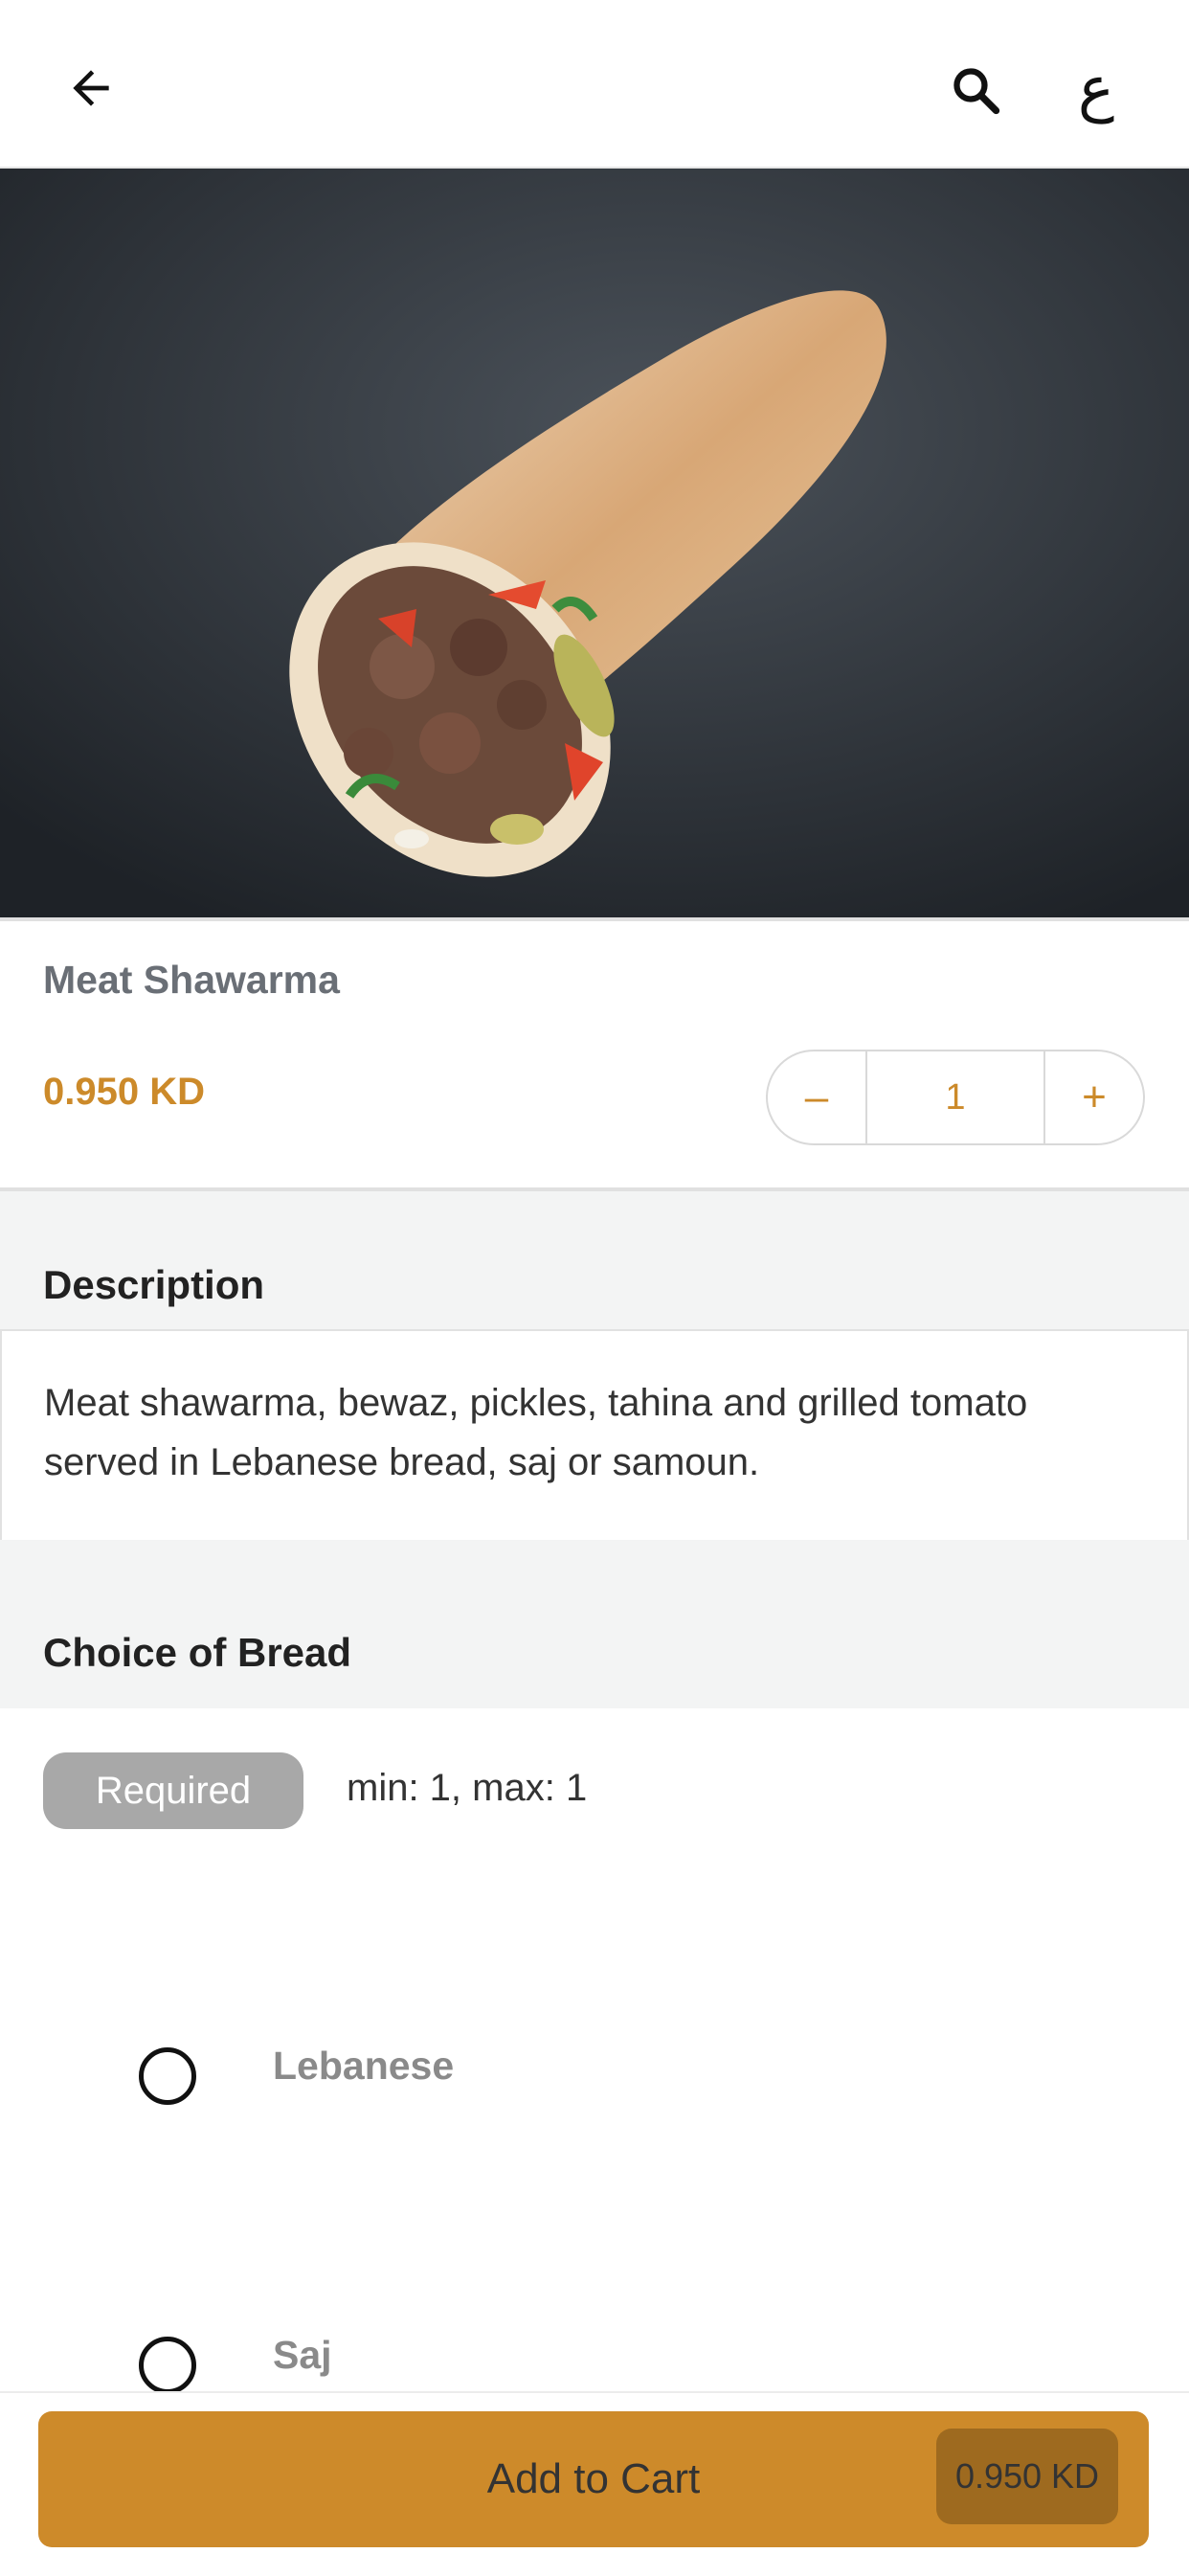 The width and height of the screenshot is (1189, 2576). What do you see at coordinates (594, 919) in the screenshot?
I see `divider` at bounding box center [594, 919].